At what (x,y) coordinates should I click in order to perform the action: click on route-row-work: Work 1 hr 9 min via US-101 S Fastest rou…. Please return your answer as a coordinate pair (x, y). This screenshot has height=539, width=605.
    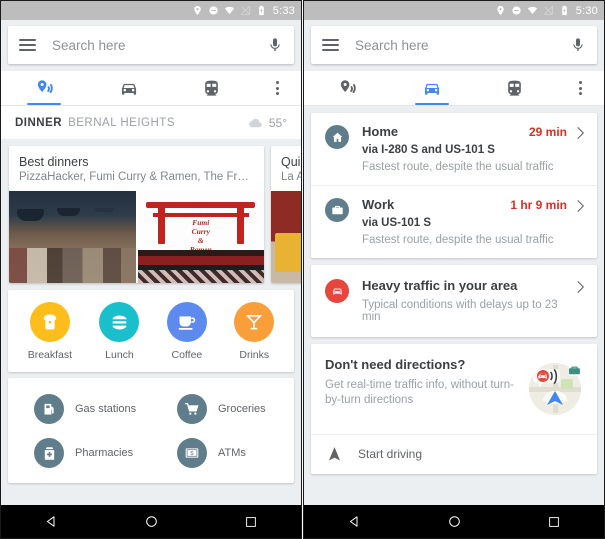
    Looking at the image, I should click on (454, 221).